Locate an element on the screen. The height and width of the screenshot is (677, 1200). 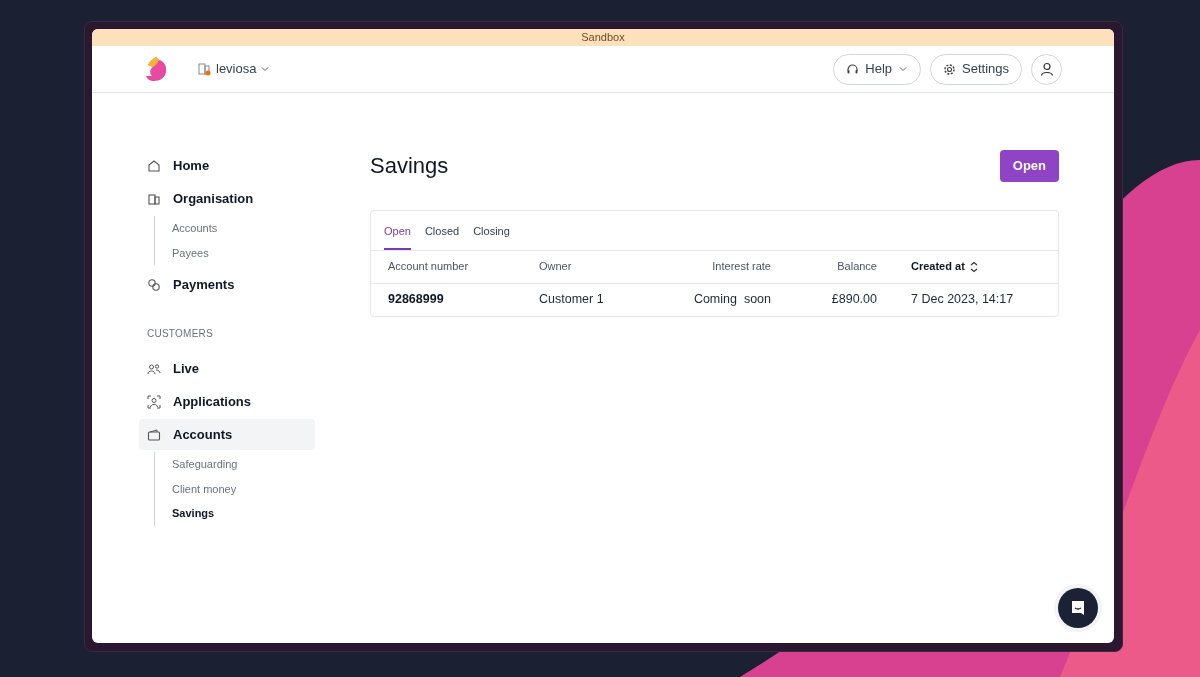
person-scan-icon is located at coordinates (154, 401).